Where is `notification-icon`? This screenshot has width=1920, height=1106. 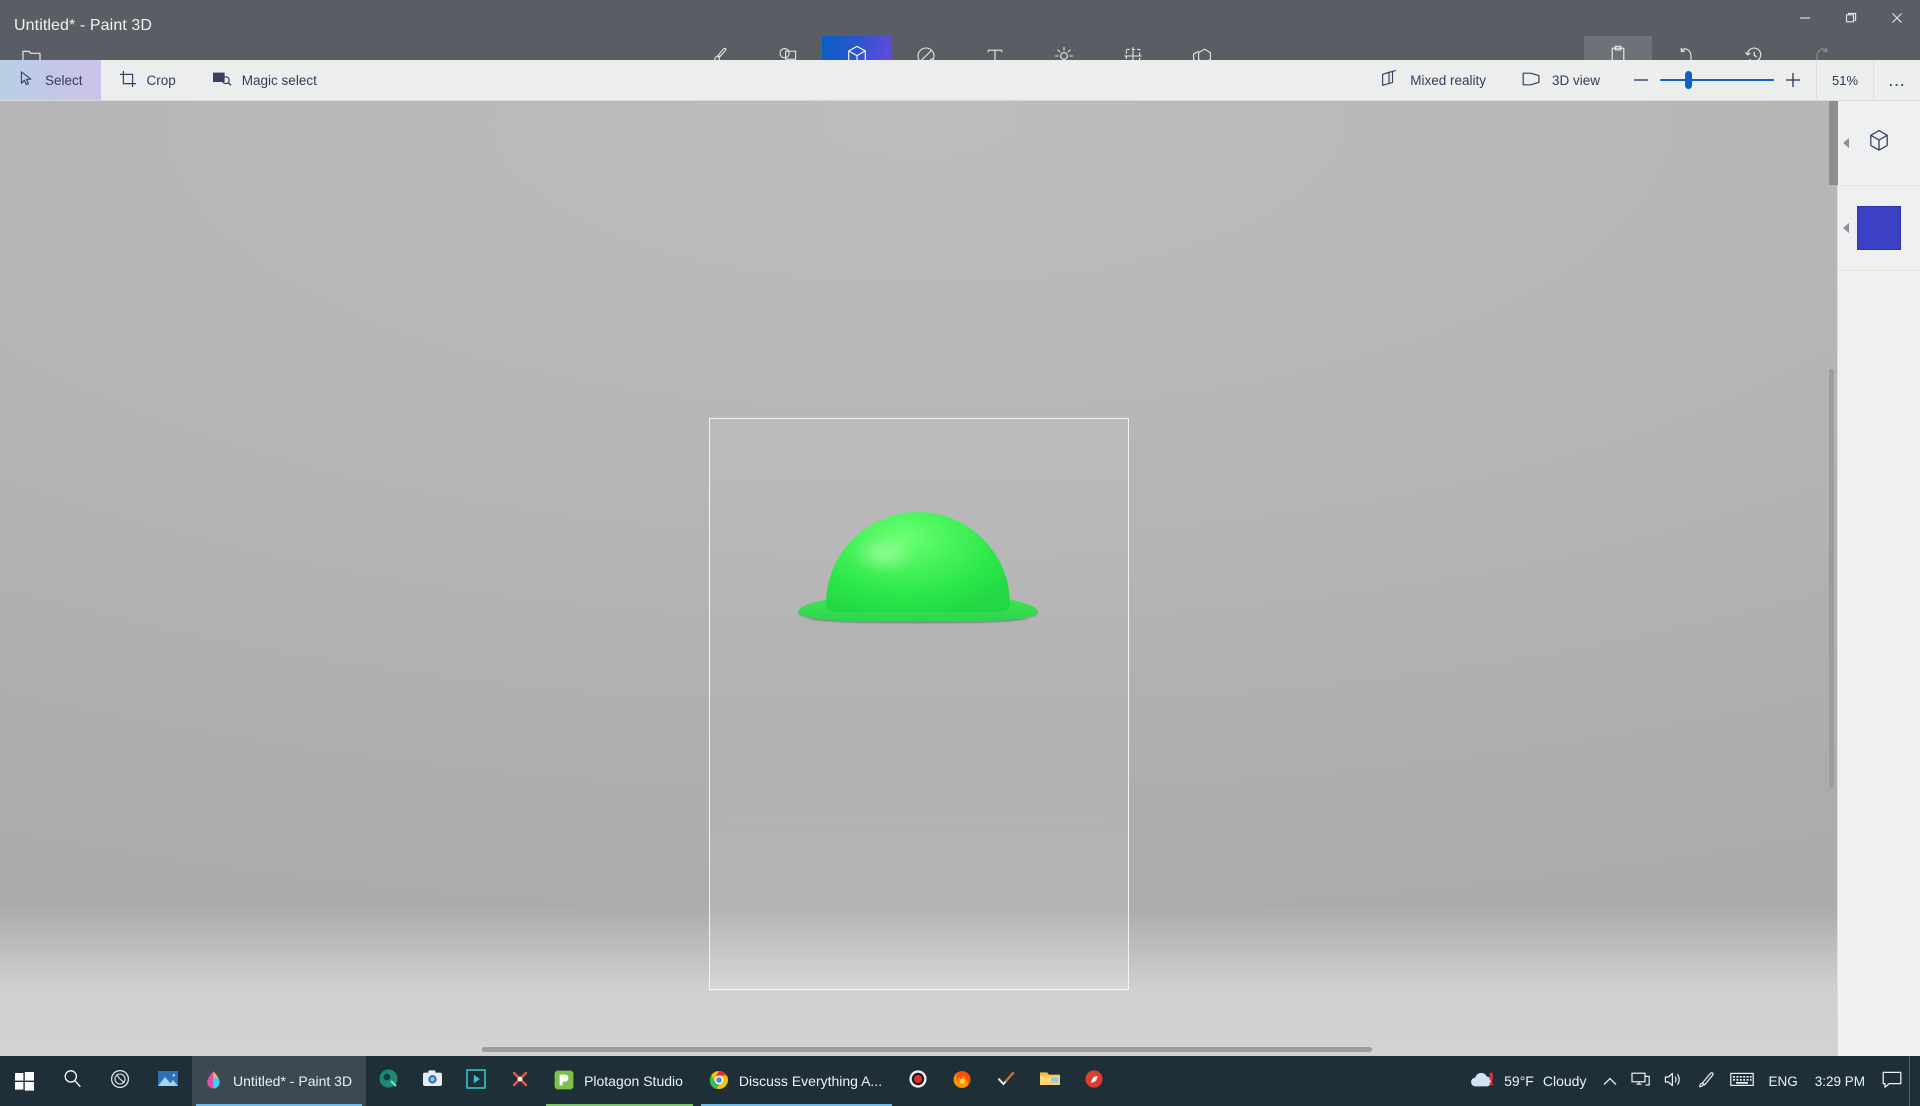
notification-icon is located at coordinates (1892, 1081).